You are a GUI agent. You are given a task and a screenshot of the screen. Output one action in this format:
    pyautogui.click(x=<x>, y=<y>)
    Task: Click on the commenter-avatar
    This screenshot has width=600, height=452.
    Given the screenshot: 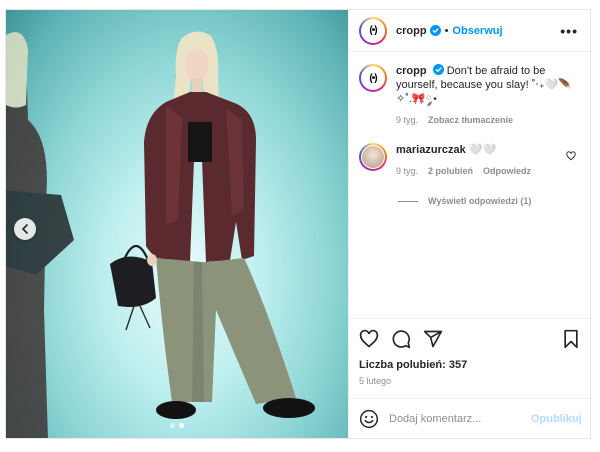 What is the action you would take?
    pyautogui.click(x=373, y=157)
    